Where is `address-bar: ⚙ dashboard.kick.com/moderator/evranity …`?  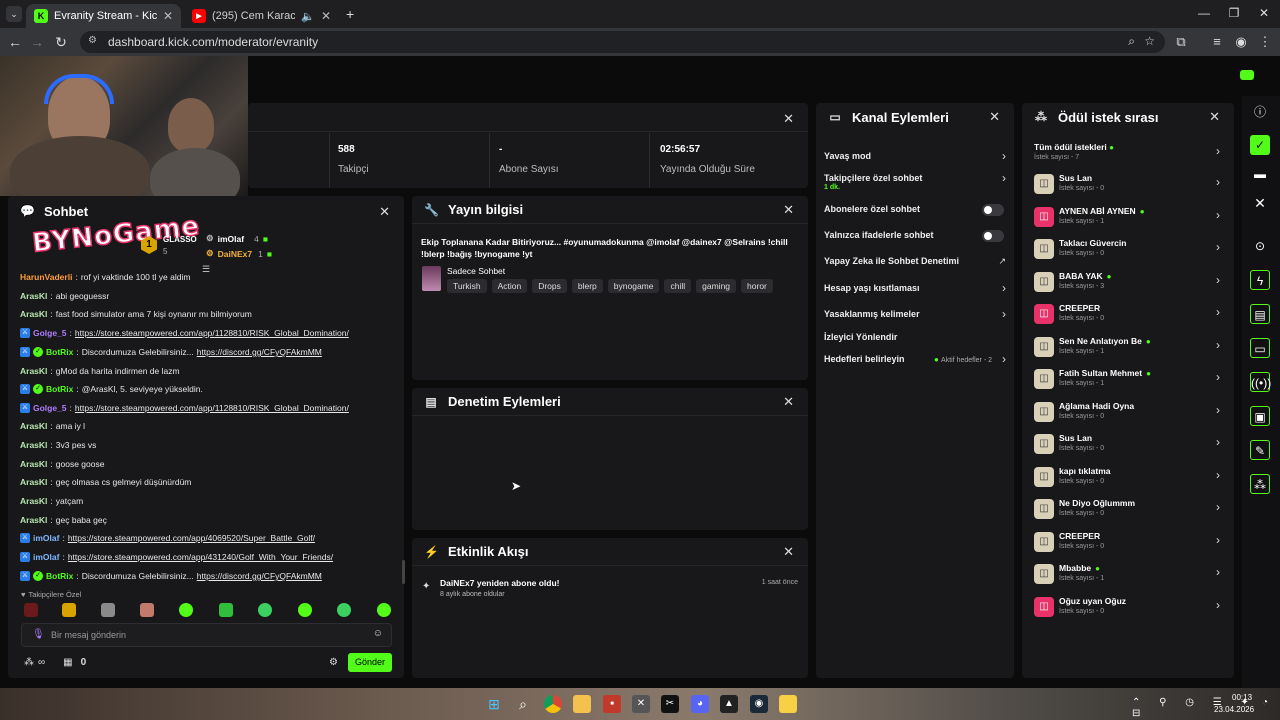
address-bar: ⚙ dashboard.kick.com/moderator/evranity … is located at coordinates (622, 42).